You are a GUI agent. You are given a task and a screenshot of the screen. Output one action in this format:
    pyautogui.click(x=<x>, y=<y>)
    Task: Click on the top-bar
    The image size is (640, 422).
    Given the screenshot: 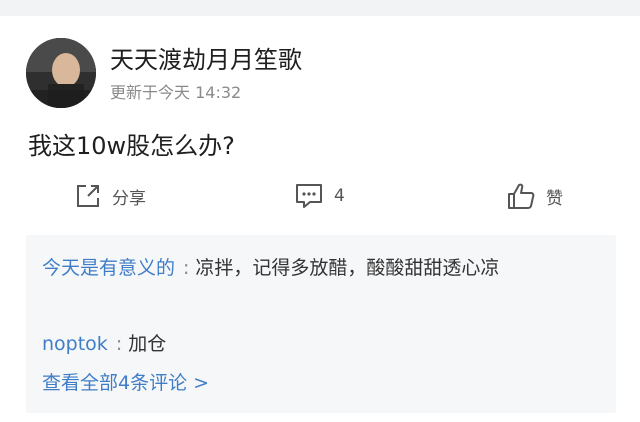 What is the action you would take?
    pyautogui.click(x=320, y=8)
    